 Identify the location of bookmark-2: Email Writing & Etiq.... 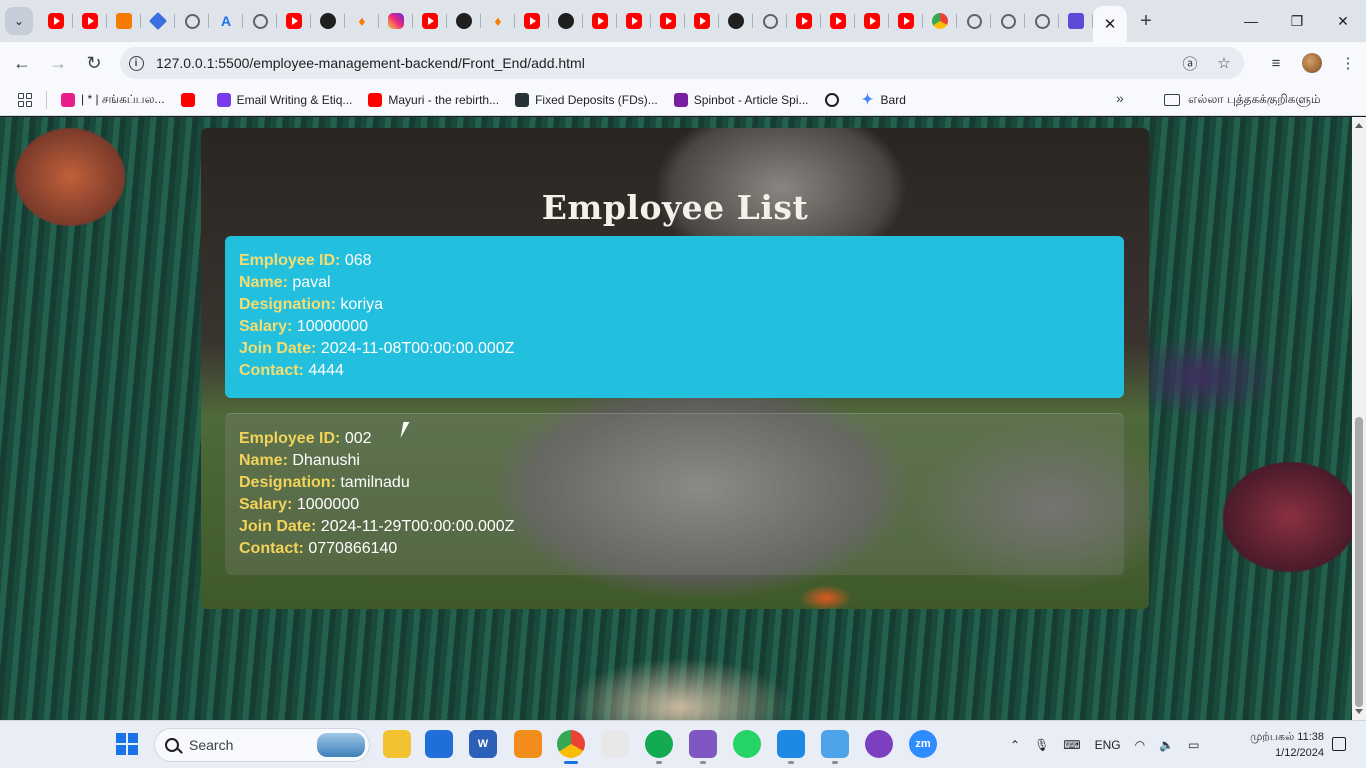
(284, 99).